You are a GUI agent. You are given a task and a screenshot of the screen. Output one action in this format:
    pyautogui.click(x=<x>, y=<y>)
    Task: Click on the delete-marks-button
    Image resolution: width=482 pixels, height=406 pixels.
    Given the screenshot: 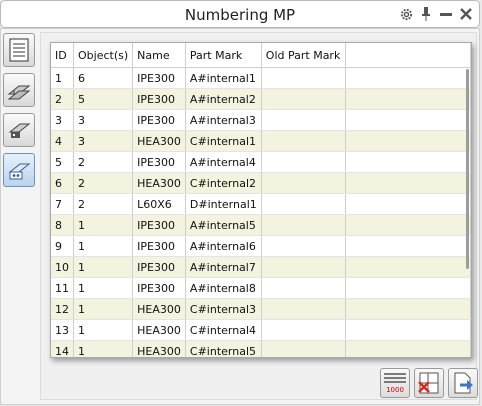 What is the action you would take?
    pyautogui.click(x=429, y=383)
    